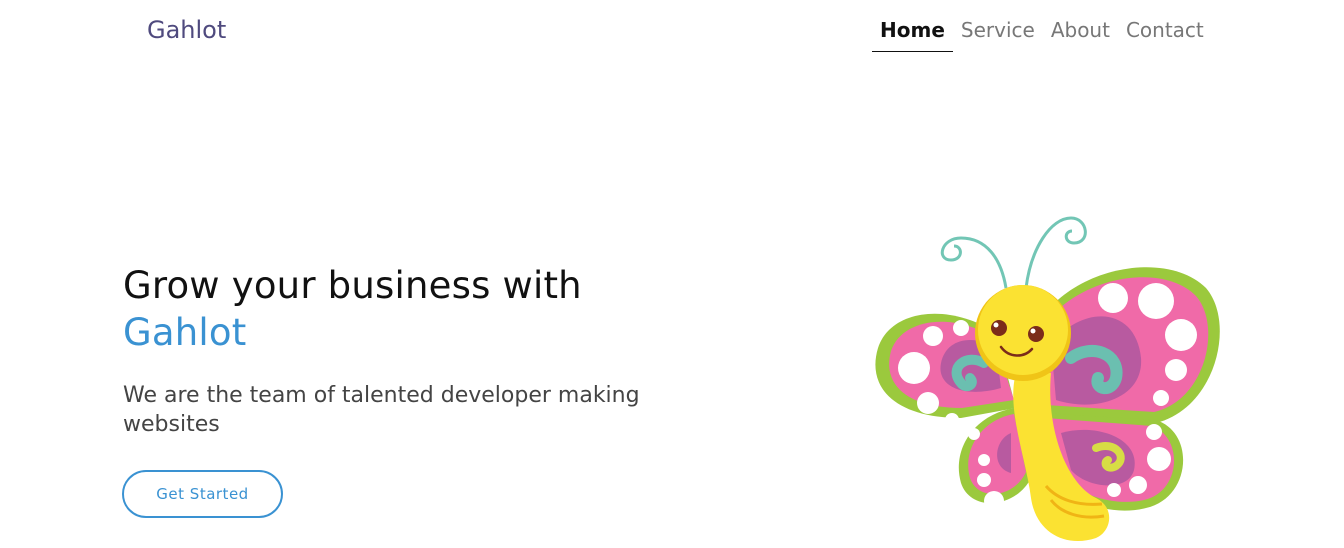 The width and height of the screenshot is (1344, 548). What do you see at coordinates (1080, 33) in the screenshot?
I see `nav-link-about: About` at bounding box center [1080, 33].